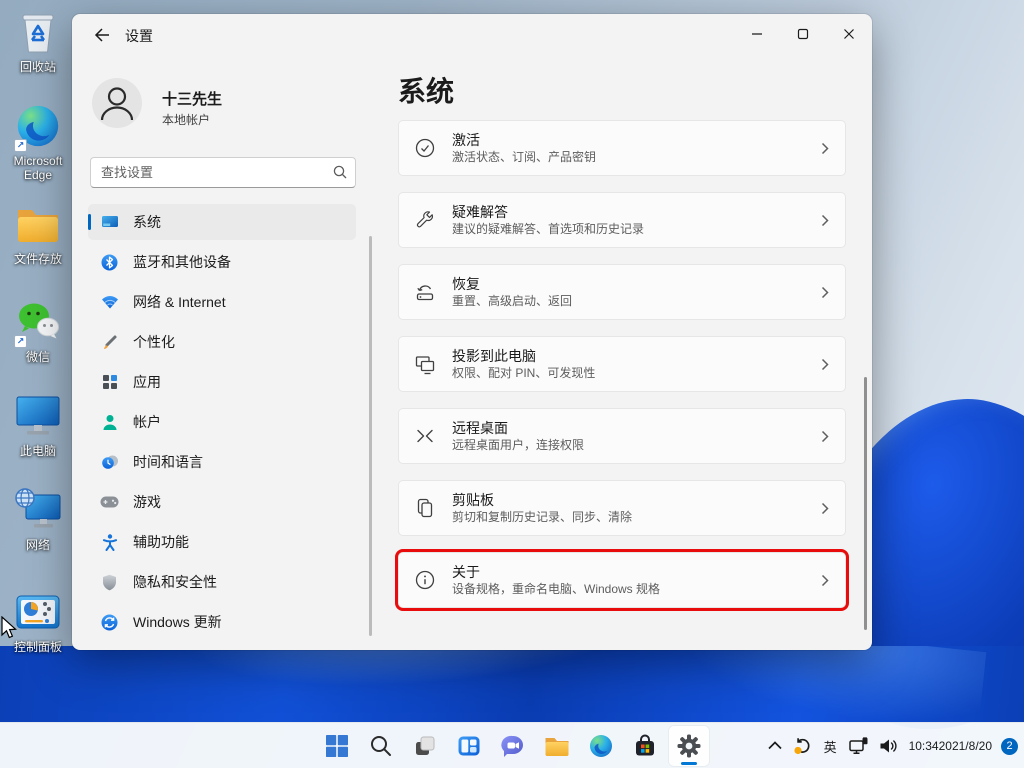 This screenshot has height=769, width=1024. What do you see at coordinates (38, 143) in the screenshot?
I see `desktop-icon-edge: ↗ Microsoft Edge` at bounding box center [38, 143].